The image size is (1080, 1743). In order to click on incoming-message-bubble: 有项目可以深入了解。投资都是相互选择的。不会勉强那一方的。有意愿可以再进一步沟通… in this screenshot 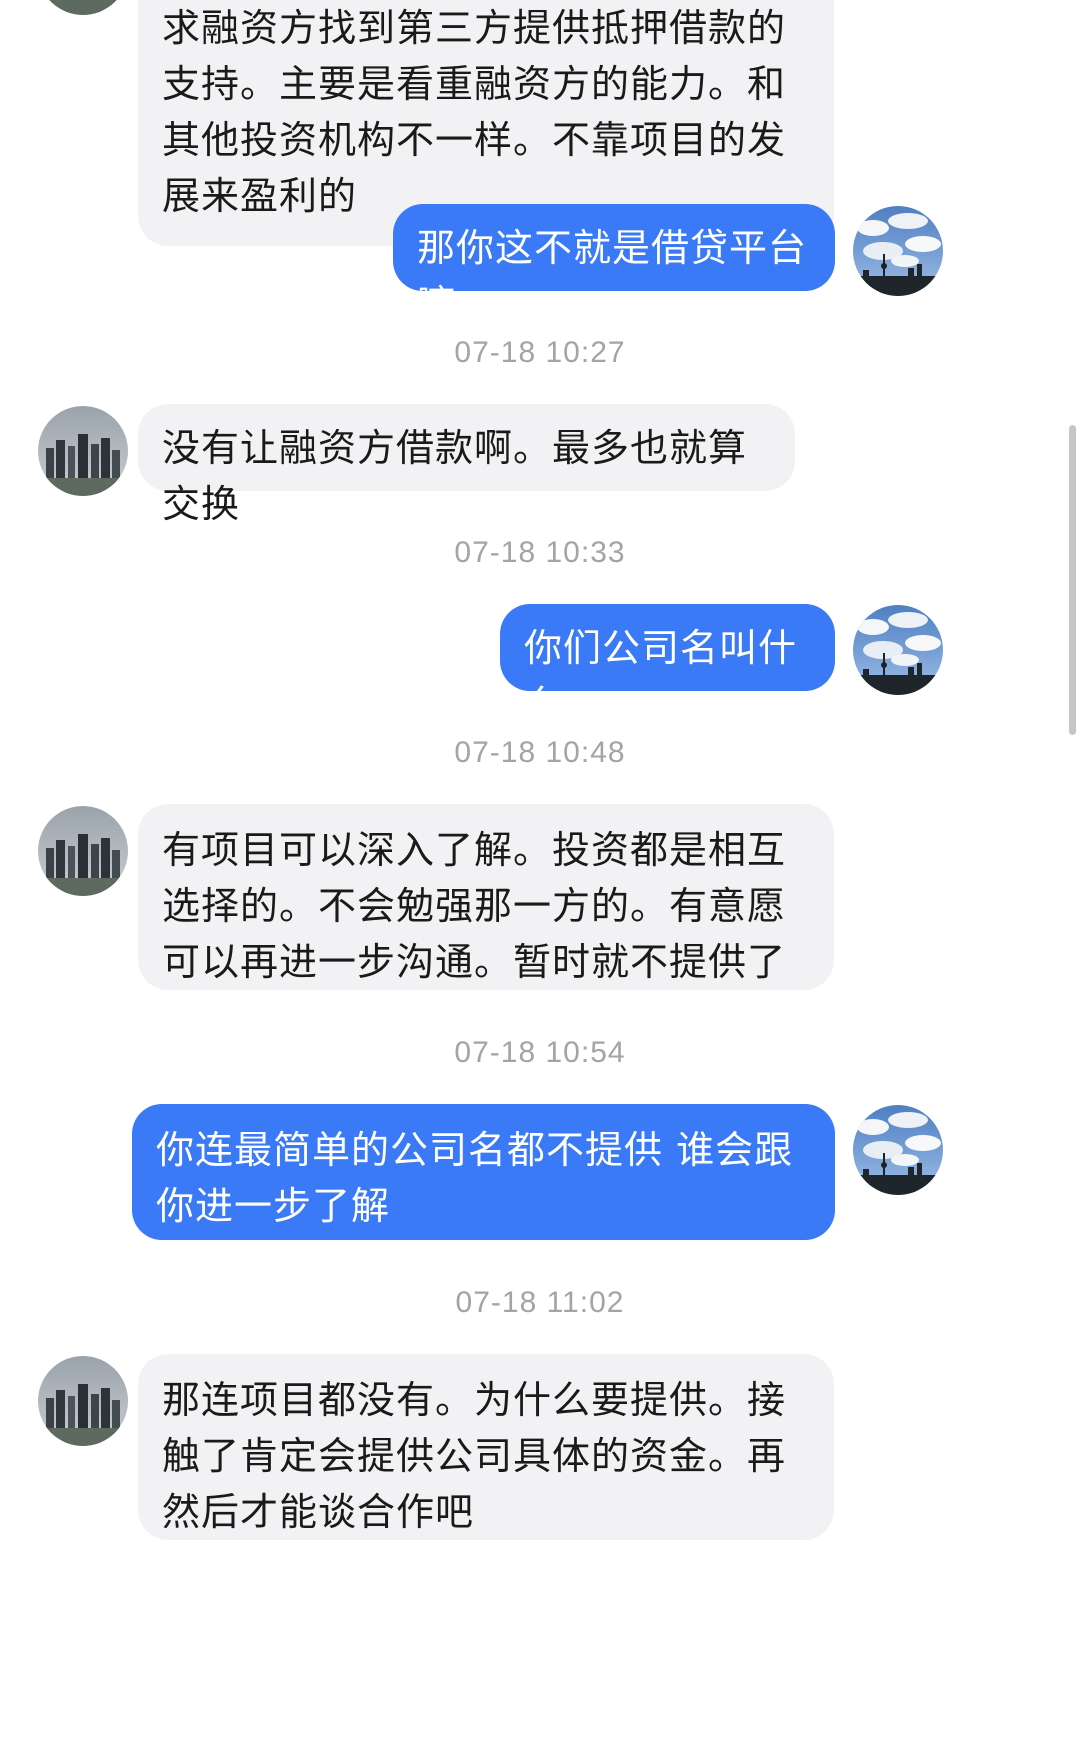, I will do `click(486, 897)`.